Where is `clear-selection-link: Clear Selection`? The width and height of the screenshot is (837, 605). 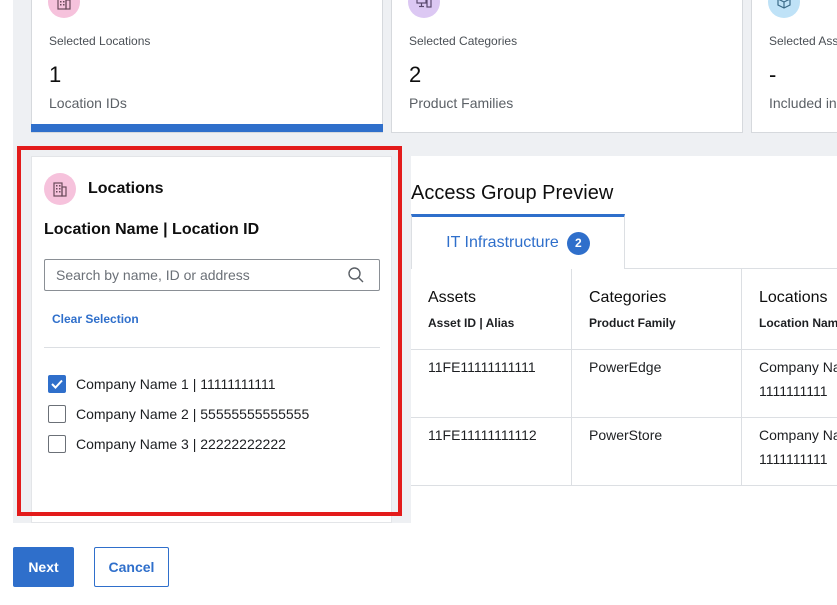 clear-selection-link: Clear Selection is located at coordinates (95, 319).